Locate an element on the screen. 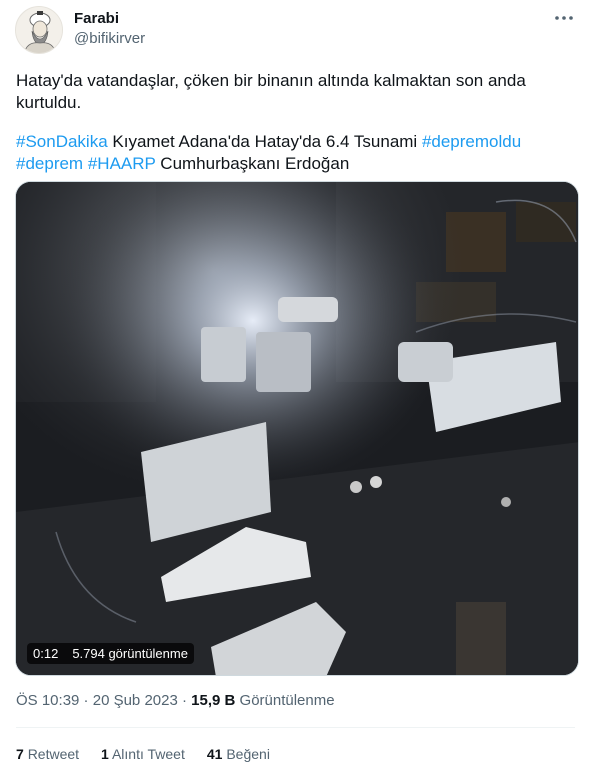 This screenshot has height=769, width=591. quotes-label: Alıntı Tweet is located at coordinates (148, 754).